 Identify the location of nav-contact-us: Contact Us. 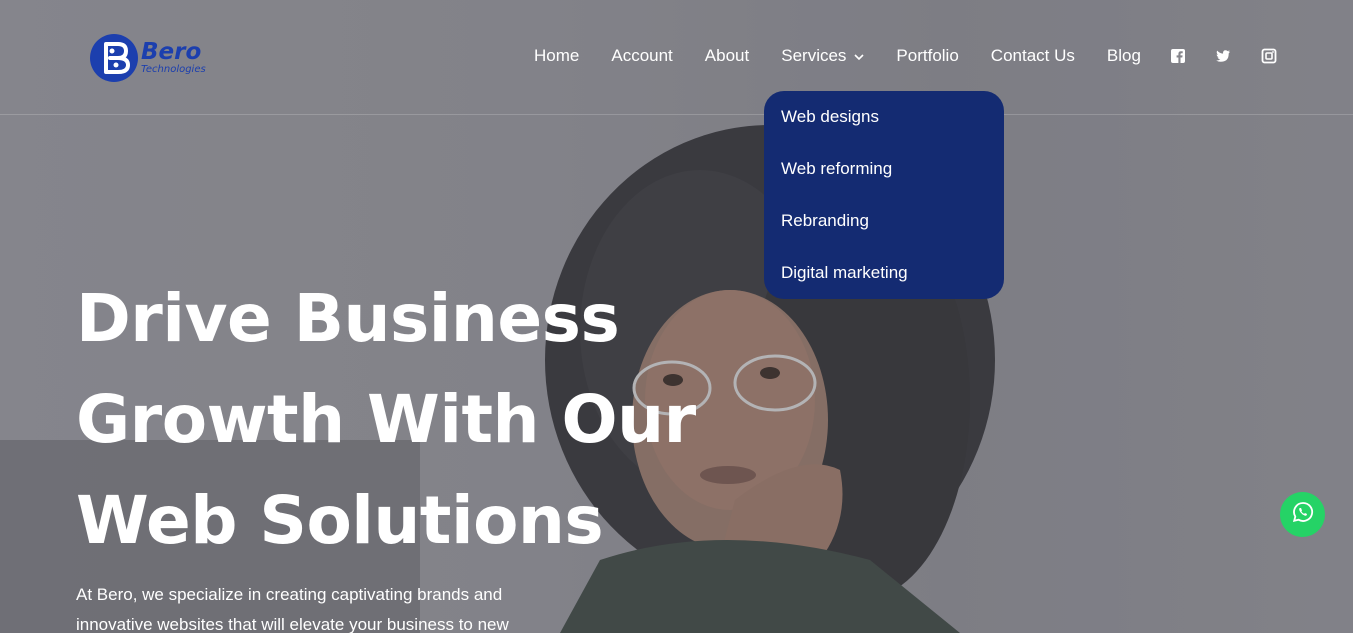
(1033, 56).